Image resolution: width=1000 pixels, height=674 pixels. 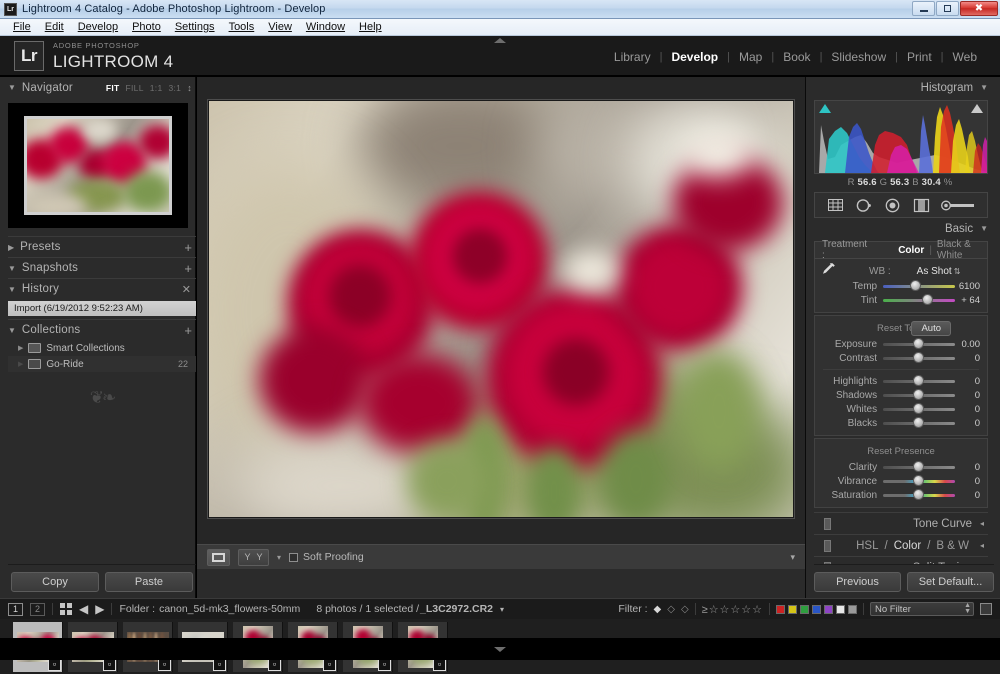 I want to click on menu-view: View, so click(x=280, y=27).